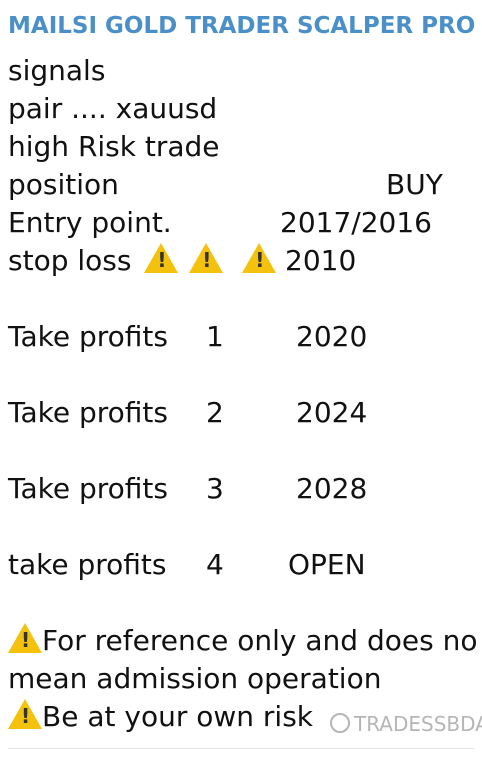  Describe the element at coordinates (260, 640) in the screenshot. I see `disclaimer-text-1: For reference only and does no` at that location.